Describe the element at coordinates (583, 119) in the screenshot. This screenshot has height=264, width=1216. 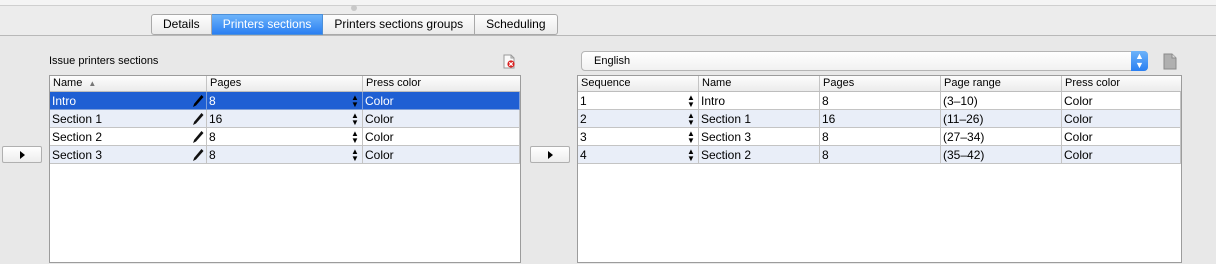
I see `cell-sequence-text: 2` at that location.